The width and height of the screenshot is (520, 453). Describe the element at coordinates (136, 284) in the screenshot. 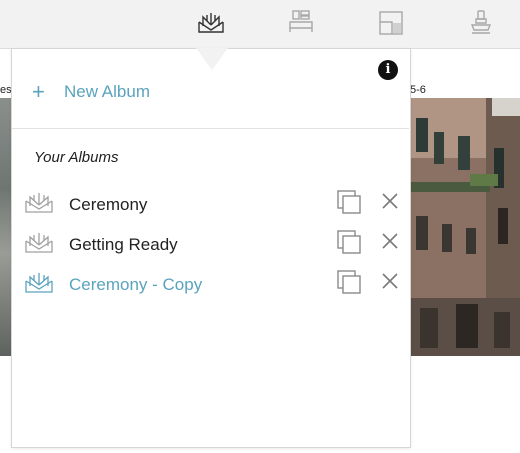

I see `album-name: Ceremony - Copy` at that location.